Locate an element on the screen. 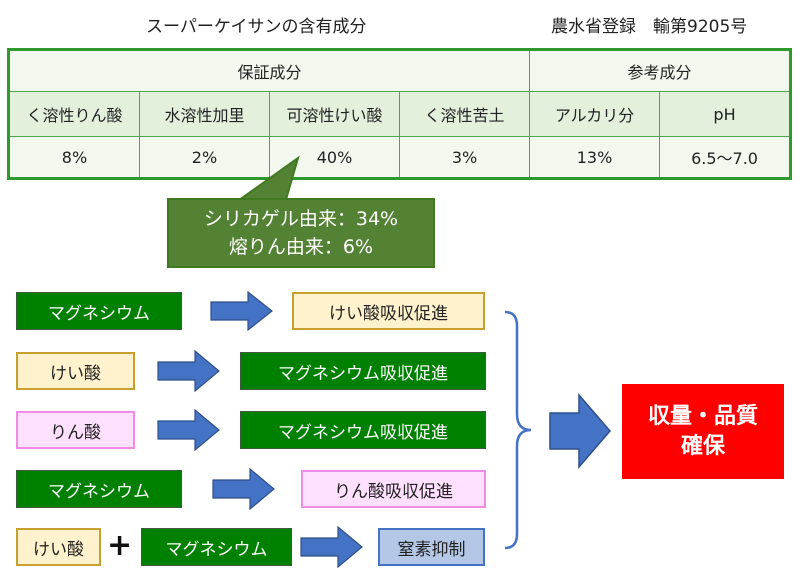 Image resolution: width=799 pixels, height=569 pixels. group-guaranteed: 保証成分 is located at coordinates (269, 70).